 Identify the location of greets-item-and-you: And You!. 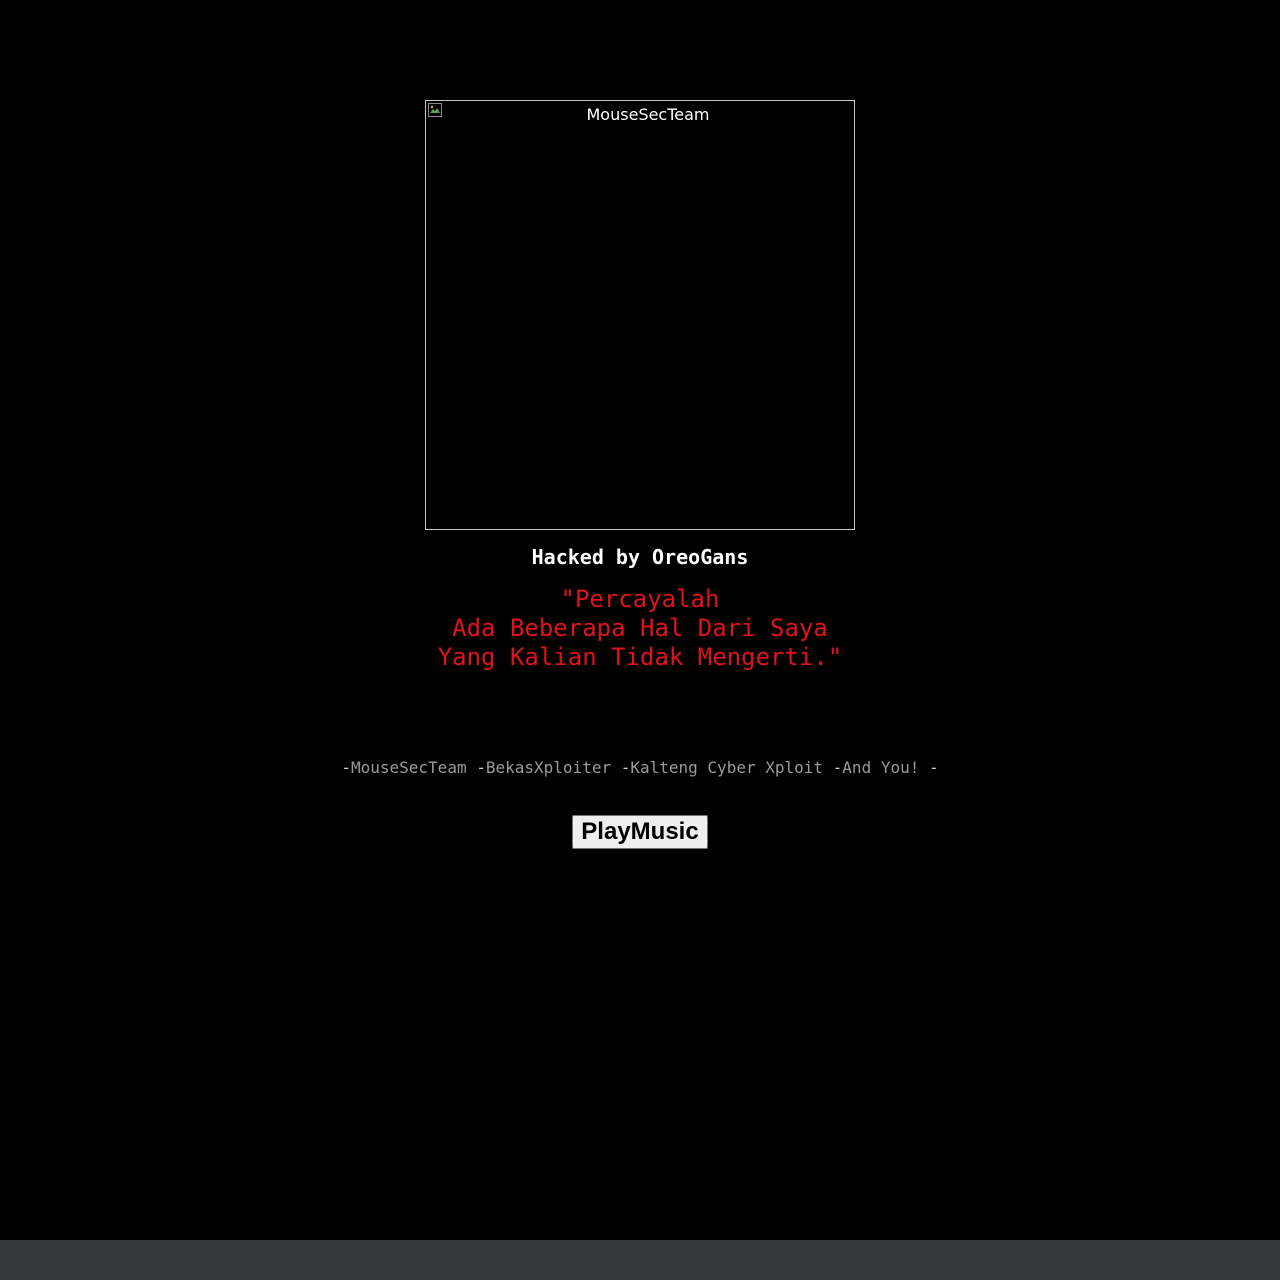
(885, 767).